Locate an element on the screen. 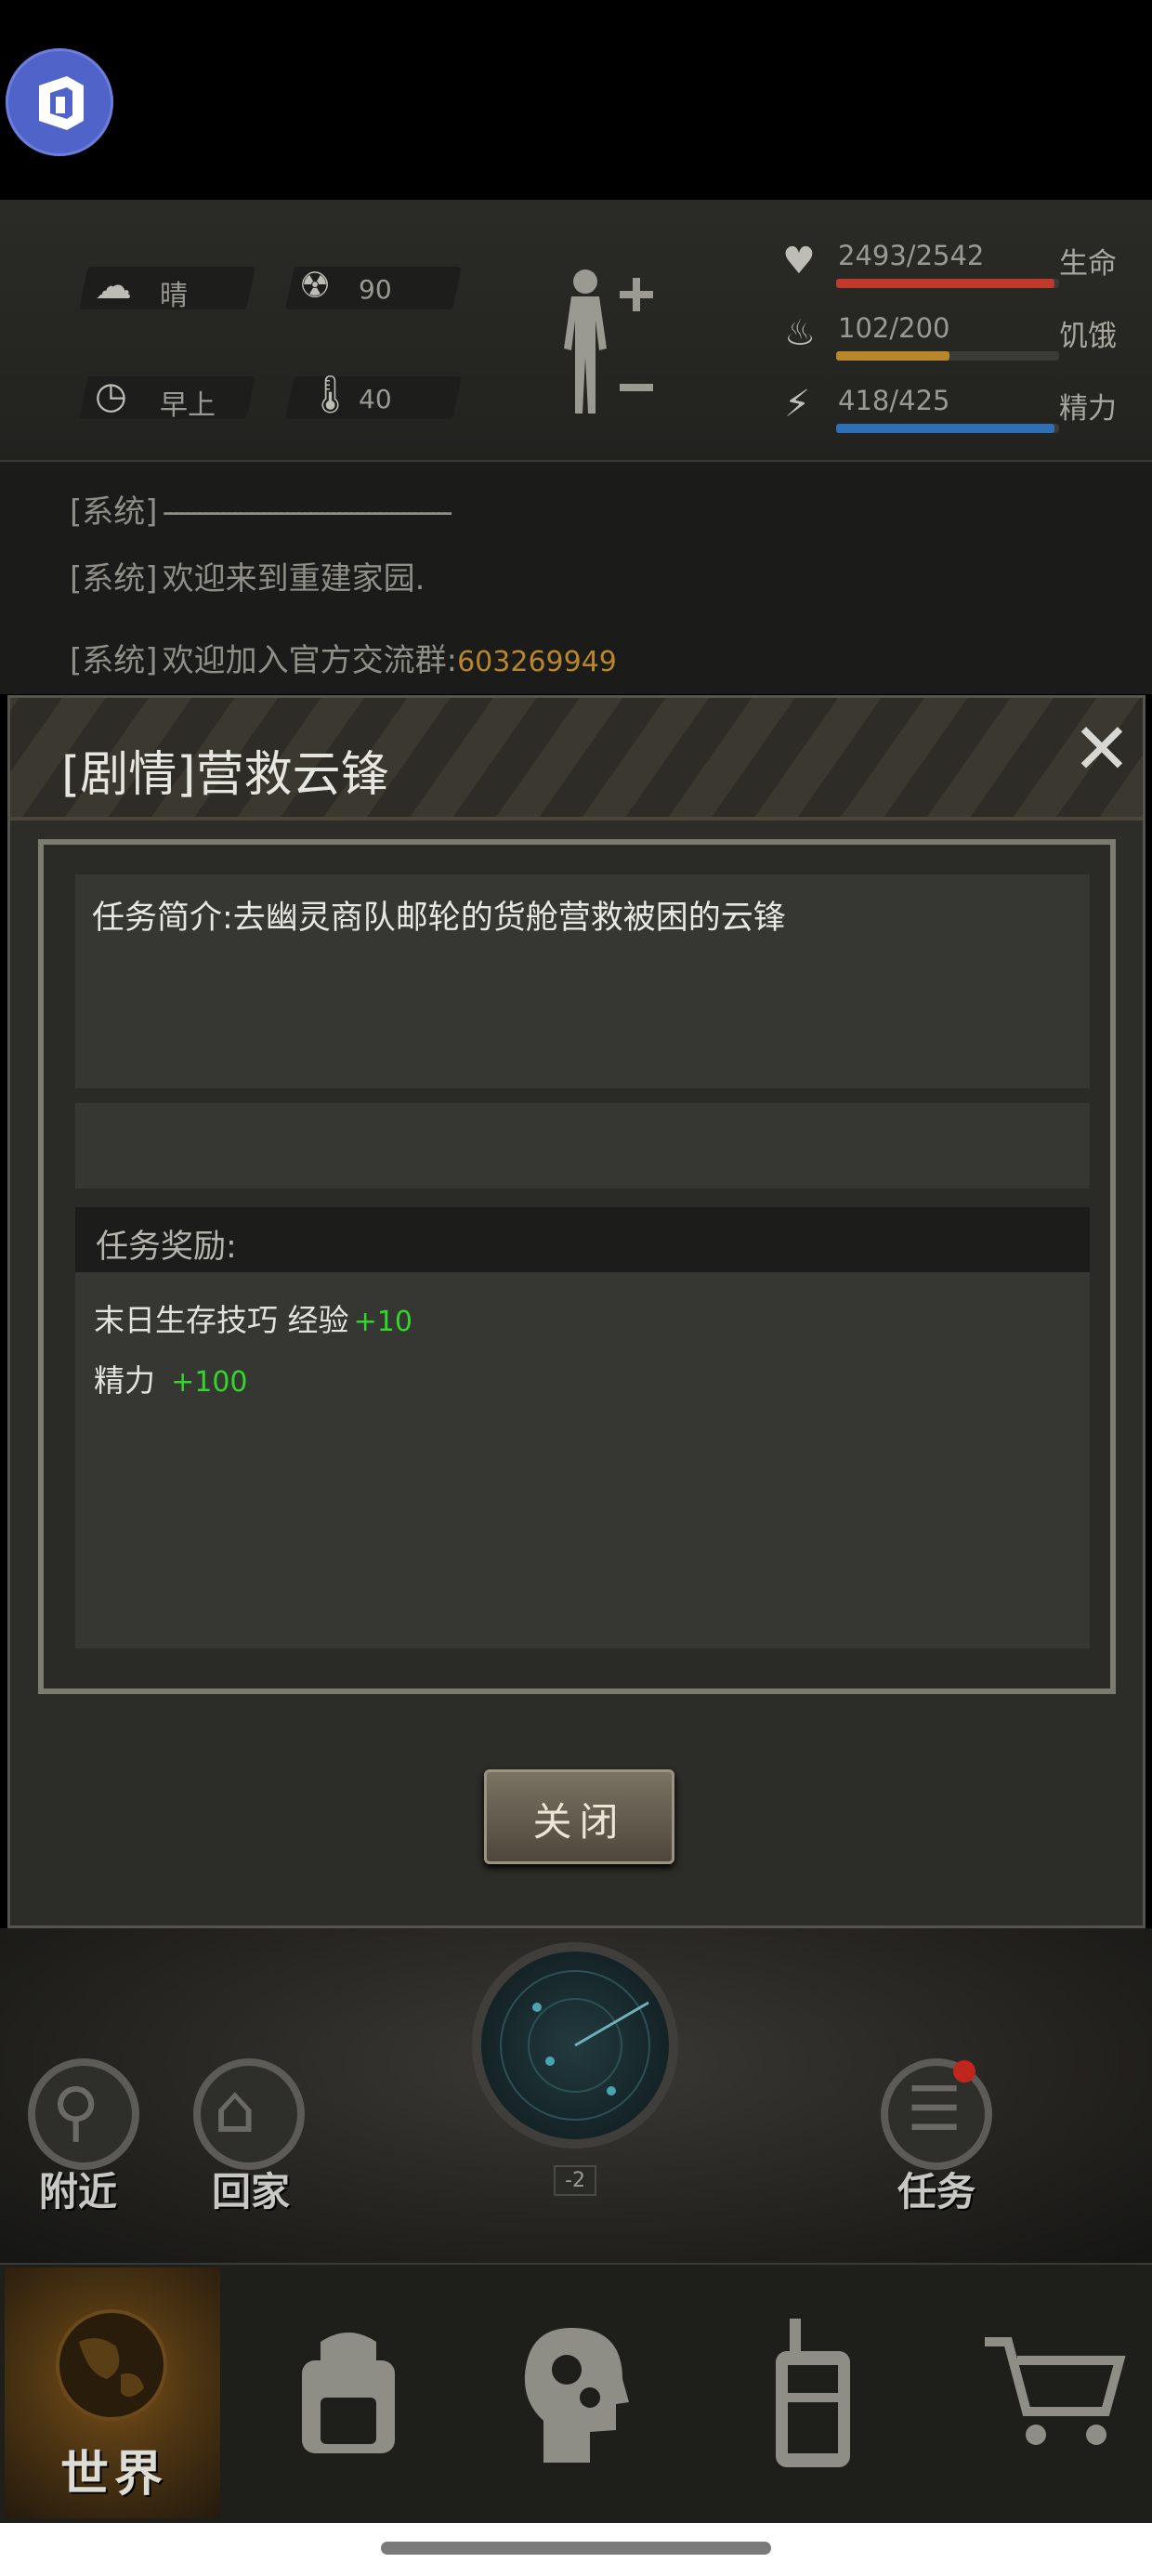 Image resolution: width=1152 pixels, height=2576 pixels. rewards-title: 任务奖励: is located at coordinates (166, 1247).